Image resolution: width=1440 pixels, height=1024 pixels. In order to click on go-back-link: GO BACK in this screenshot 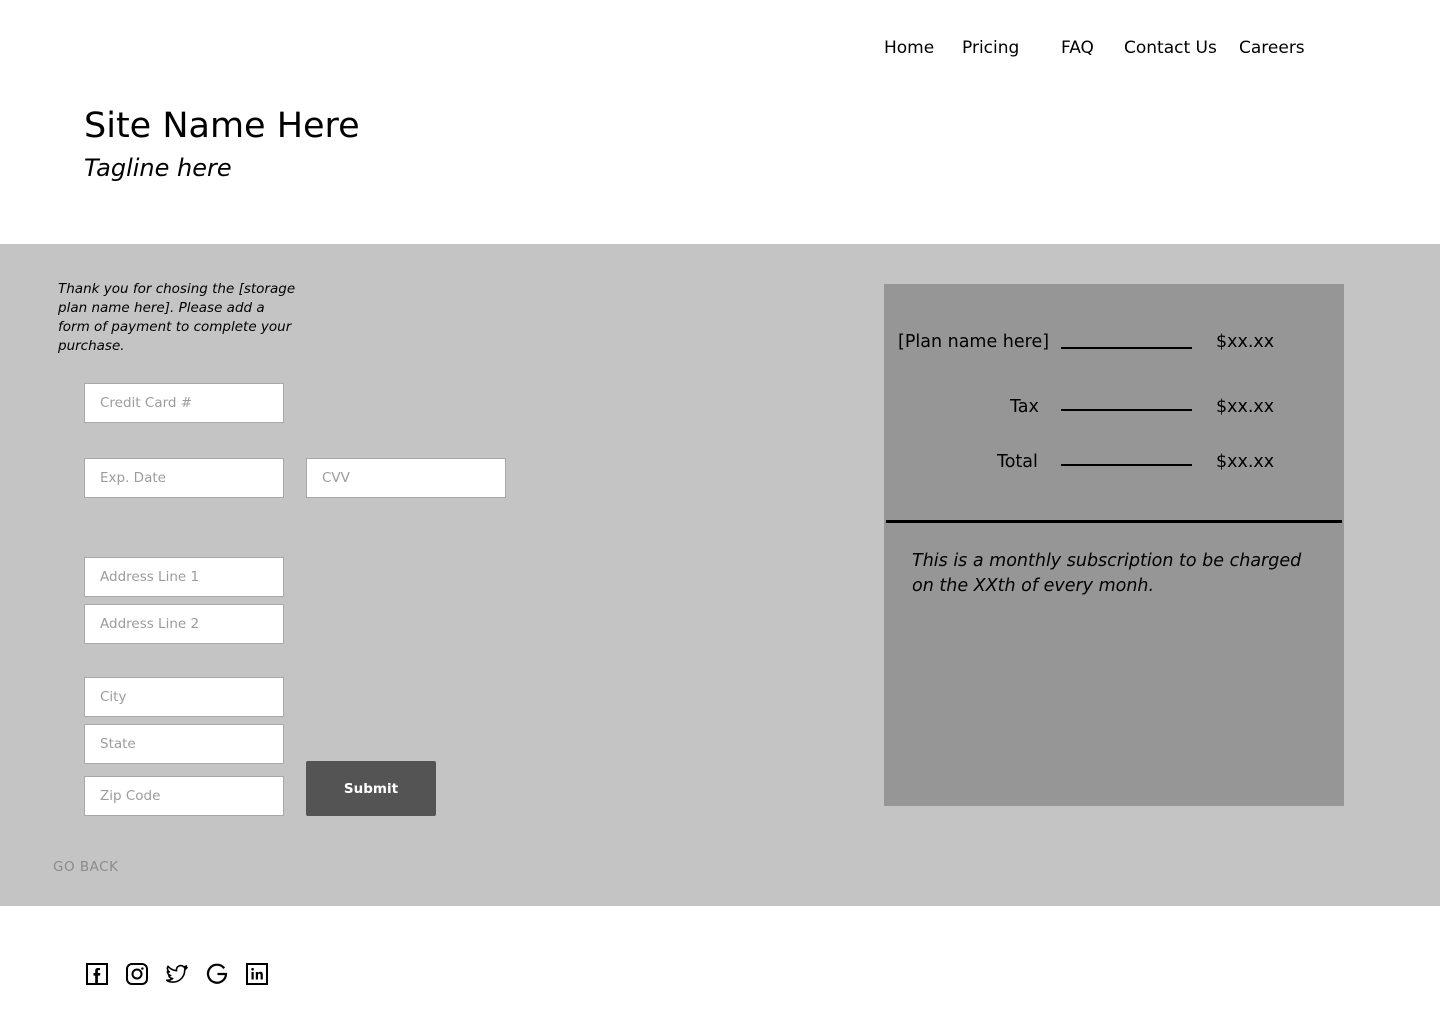, I will do `click(85, 867)`.